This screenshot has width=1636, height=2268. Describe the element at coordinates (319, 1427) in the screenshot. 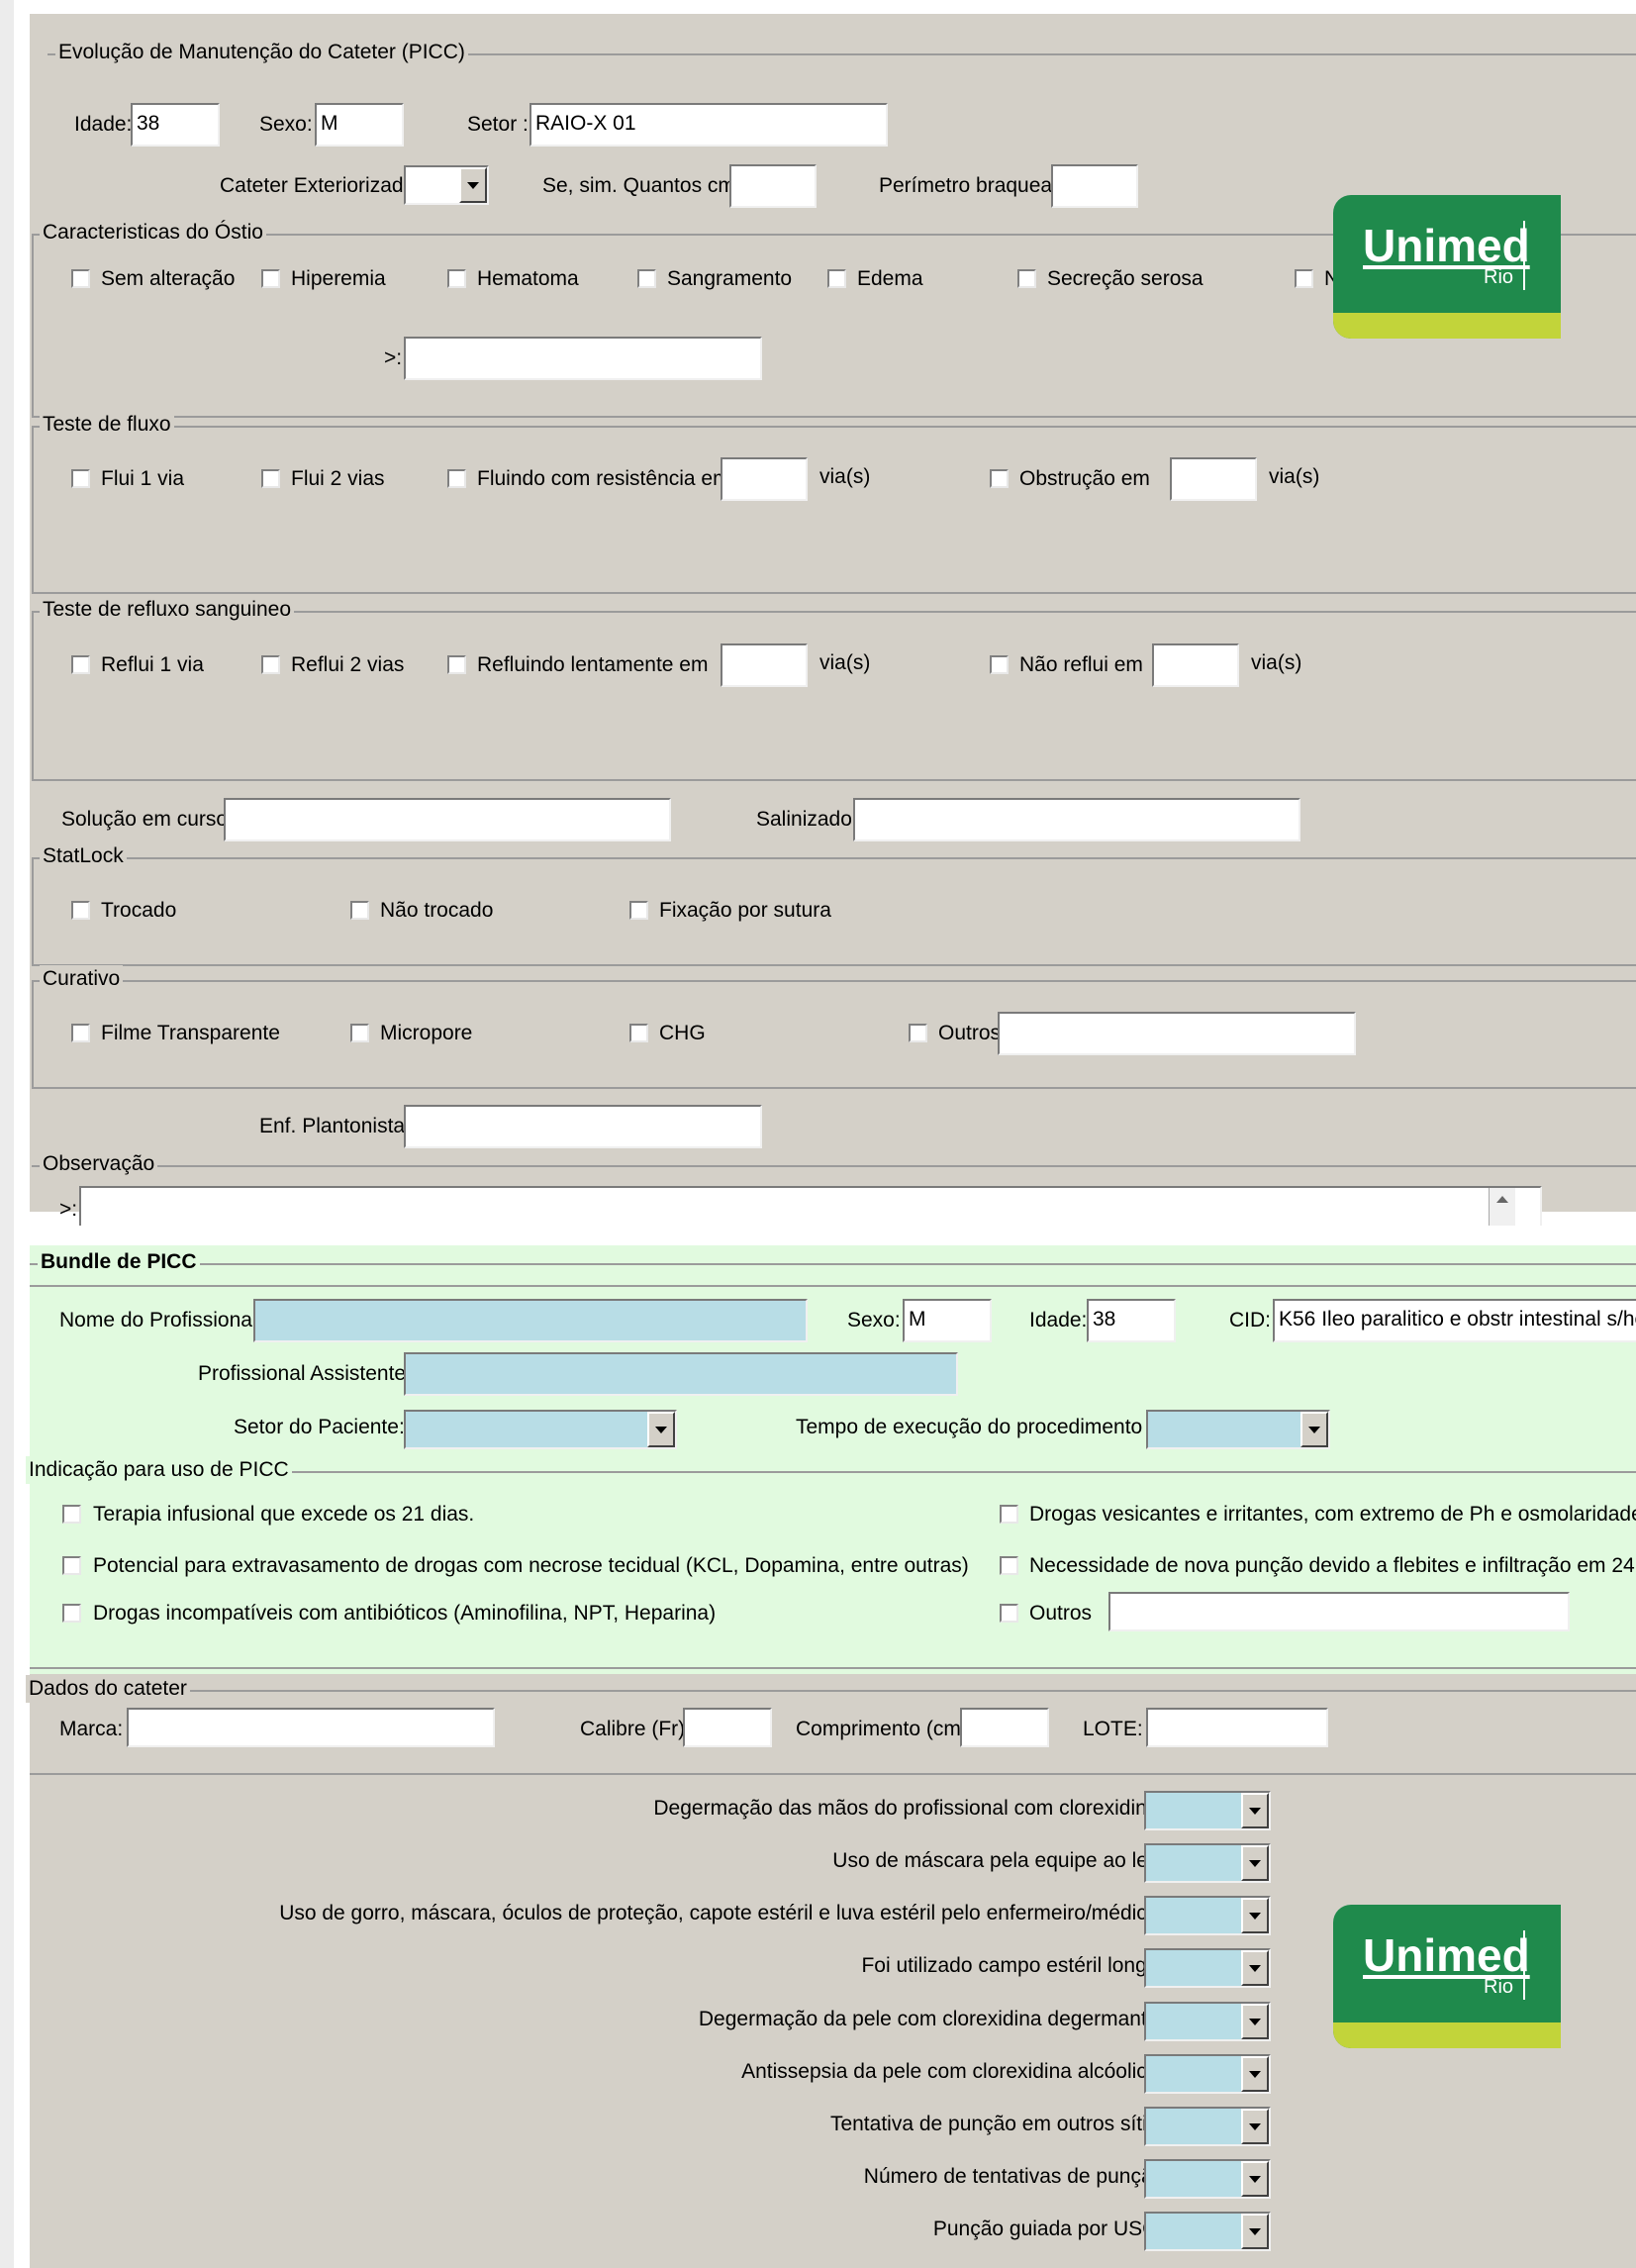

I see `setor-paciente-label: Setor do Paciente:` at that location.